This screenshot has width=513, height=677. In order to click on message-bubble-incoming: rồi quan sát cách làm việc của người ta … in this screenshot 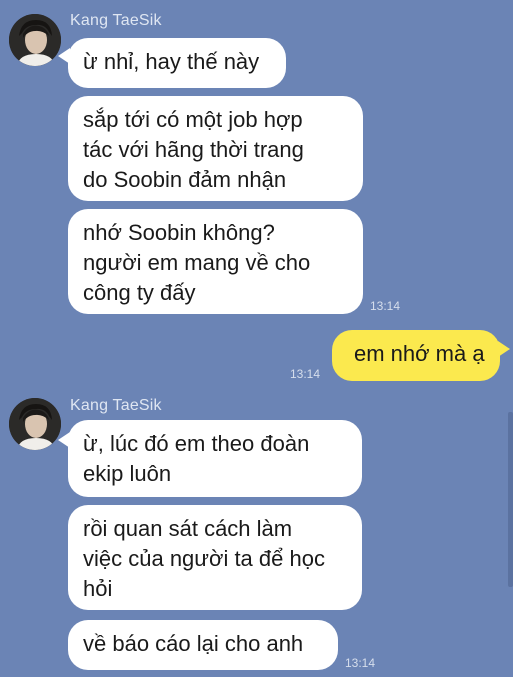, I will do `click(215, 557)`.